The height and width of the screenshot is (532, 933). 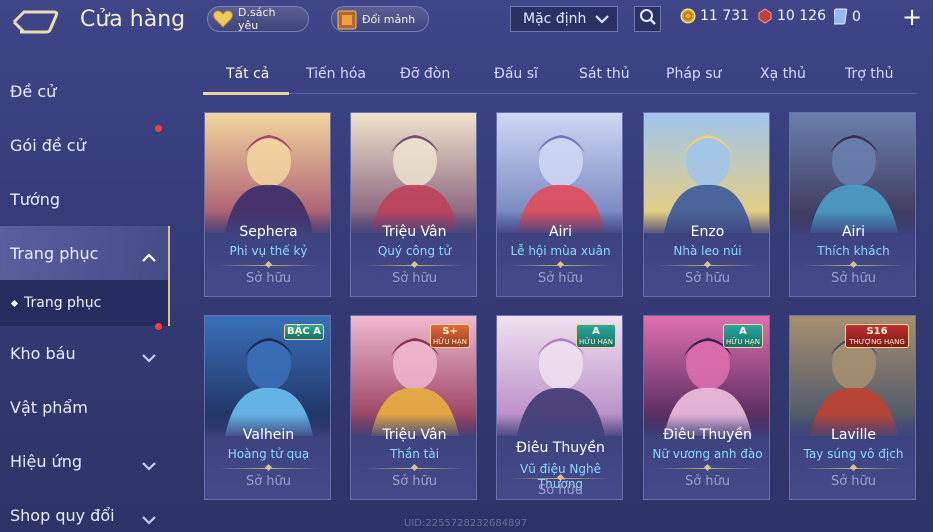 What do you see at coordinates (852, 204) in the screenshot?
I see `skin-card: Airi Thích khách Sở hữu` at bounding box center [852, 204].